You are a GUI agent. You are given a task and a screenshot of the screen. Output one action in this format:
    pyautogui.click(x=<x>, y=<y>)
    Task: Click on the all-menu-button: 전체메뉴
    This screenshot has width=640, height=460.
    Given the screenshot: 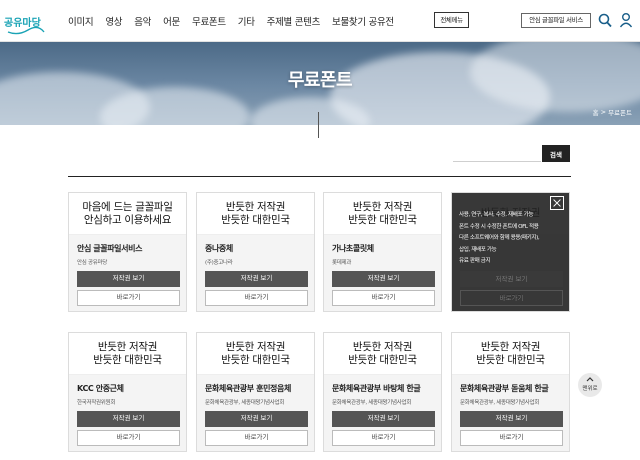 What is the action you would take?
    pyautogui.click(x=451, y=20)
    